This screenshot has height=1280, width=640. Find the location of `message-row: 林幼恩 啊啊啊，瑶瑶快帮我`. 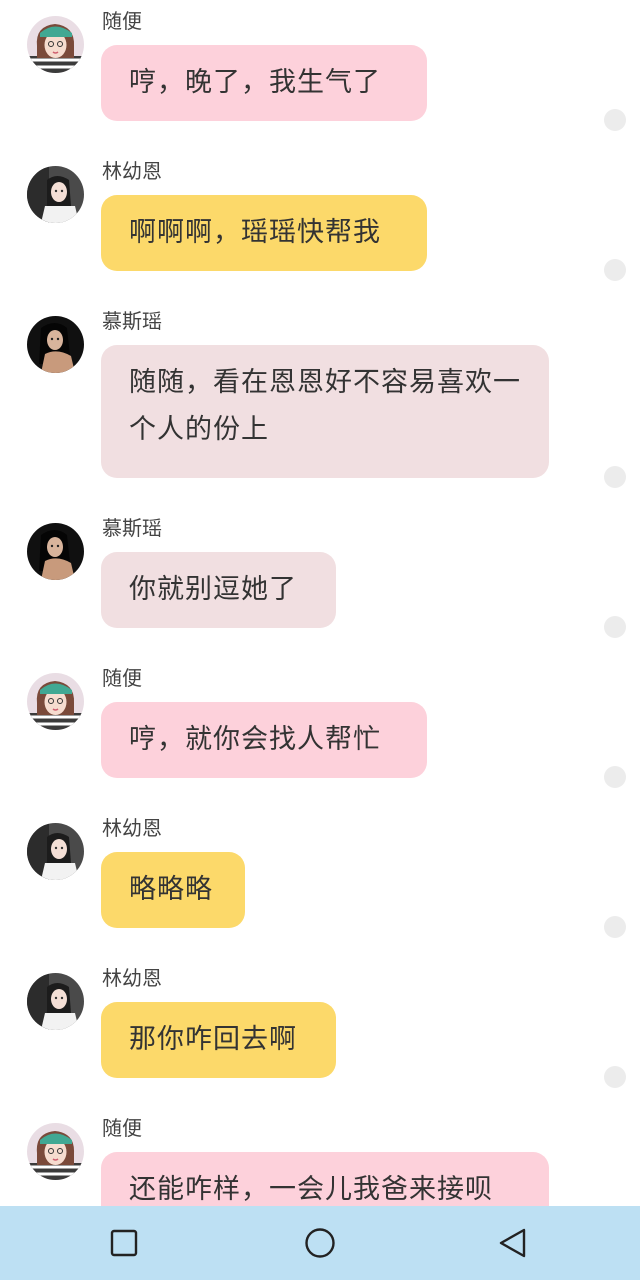

message-row: 林幼恩 啊啊啊，瑶瑶快帮我 is located at coordinates (320, 225).